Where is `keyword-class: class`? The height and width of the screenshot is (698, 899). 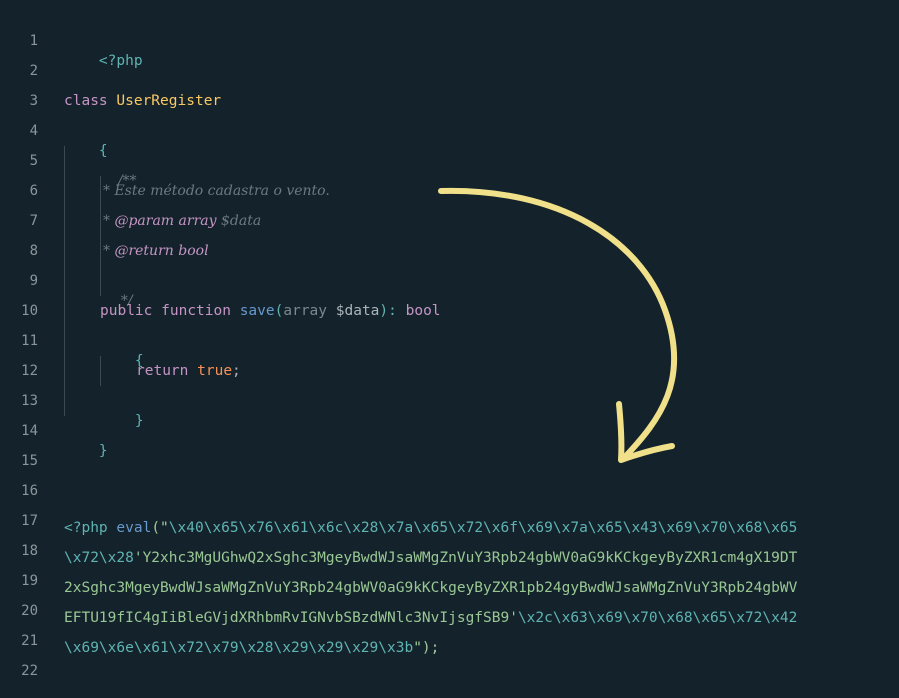
keyword-class: class is located at coordinates (86, 101).